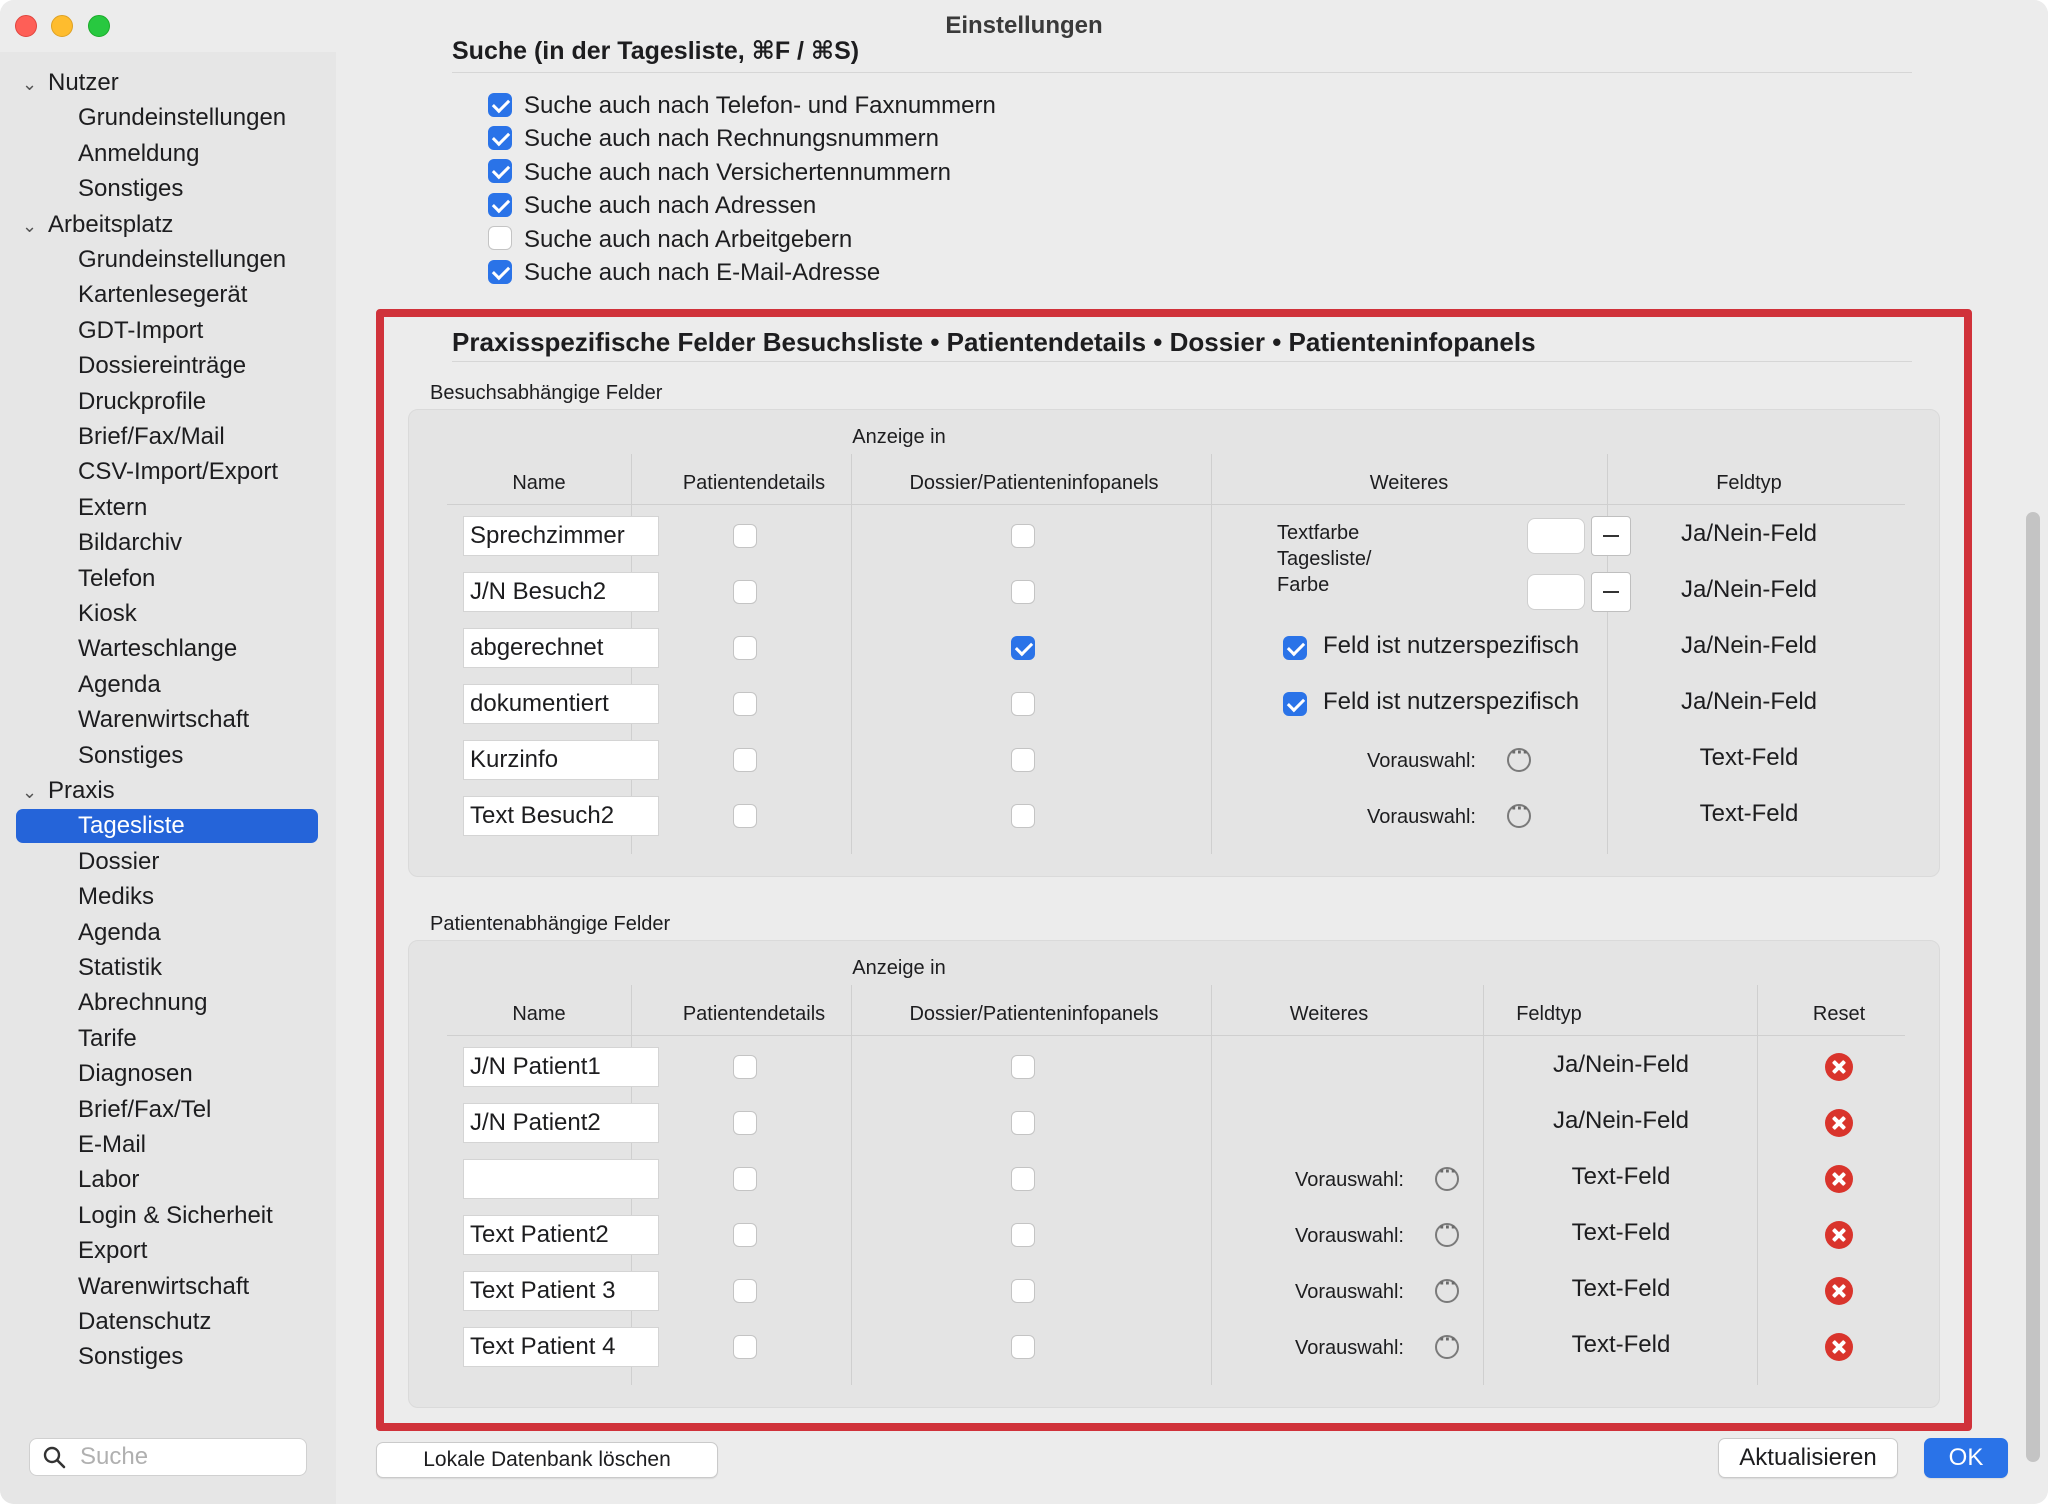 The image size is (2048, 1504). Describe the element at coordinates (142, 1003) in the screenshot. I see `sidebar-item-abrechnung: Abrechnung` at that location.